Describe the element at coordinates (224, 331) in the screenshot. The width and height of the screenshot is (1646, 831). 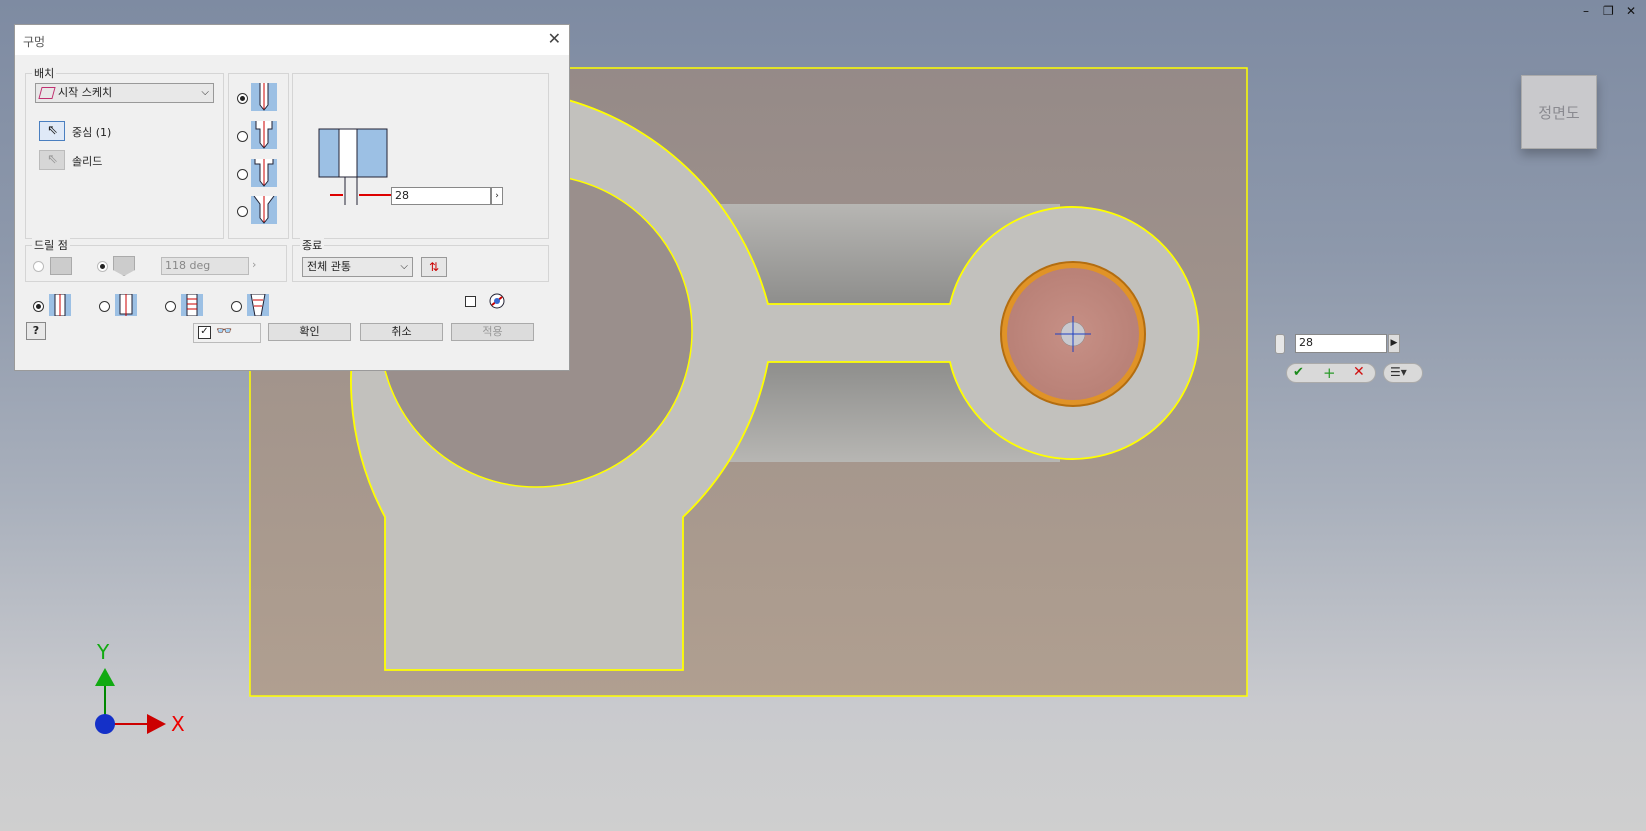
I see `glasses-icon: 👓` at that location.